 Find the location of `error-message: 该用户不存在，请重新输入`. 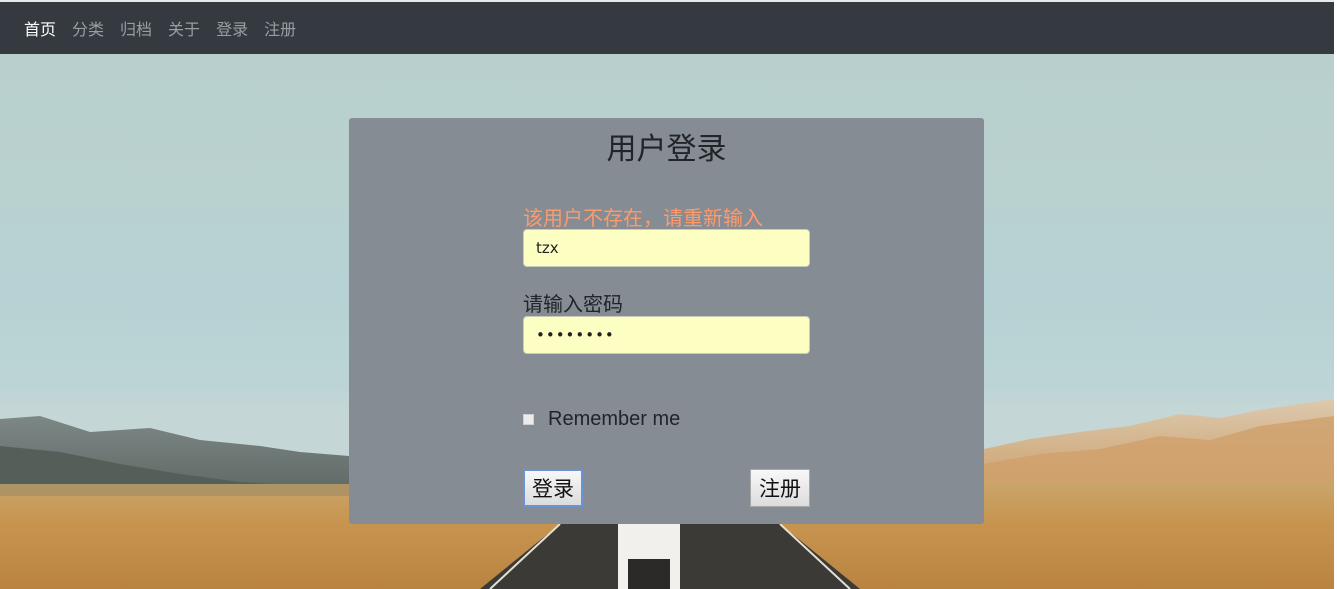

error-message: 该用户不存在，请重新输入 is located at coordinates (643, 218).